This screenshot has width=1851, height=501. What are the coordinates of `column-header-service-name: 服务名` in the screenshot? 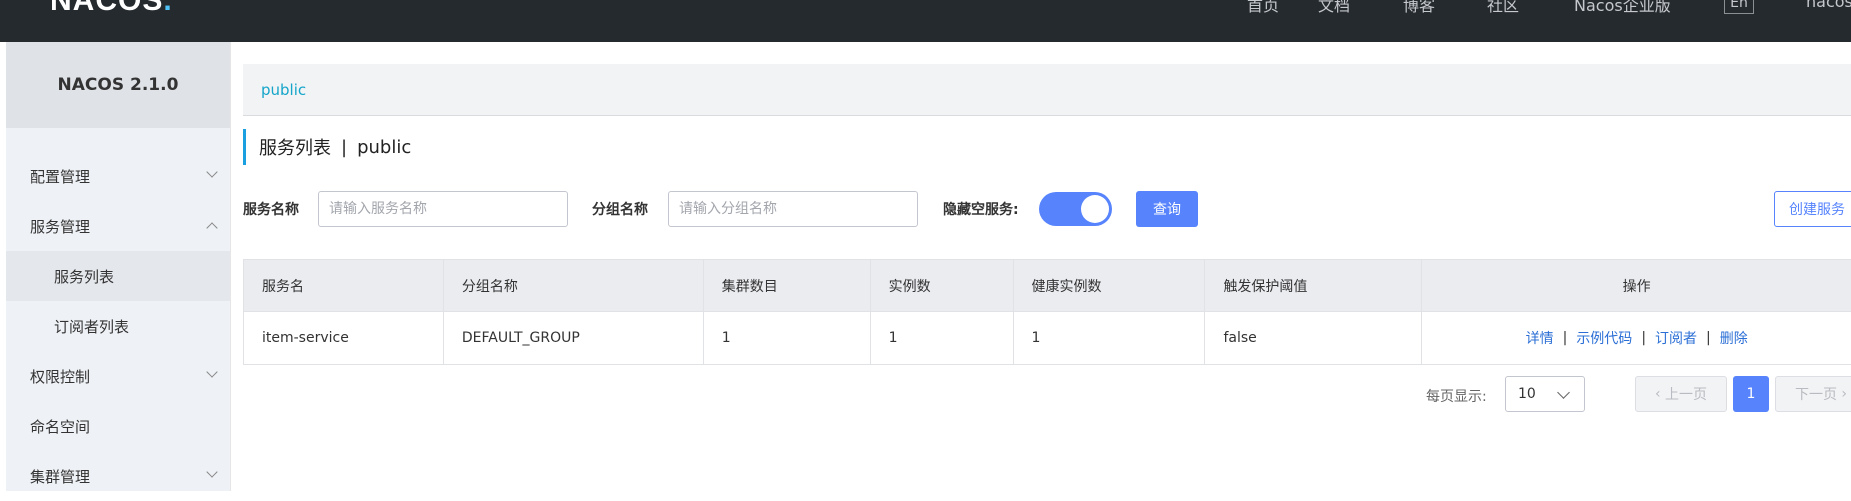 It's located at (344, 285).